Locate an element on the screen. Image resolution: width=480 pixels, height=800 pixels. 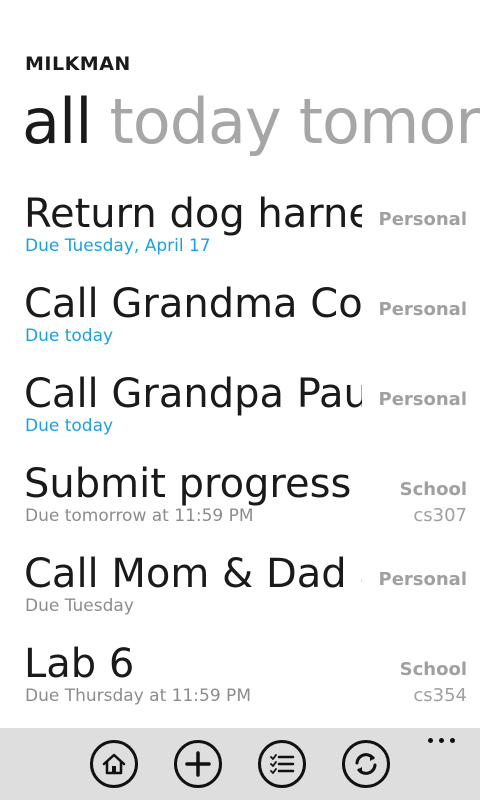
task-title: Return dog harness is located at coordinates (193, 214).